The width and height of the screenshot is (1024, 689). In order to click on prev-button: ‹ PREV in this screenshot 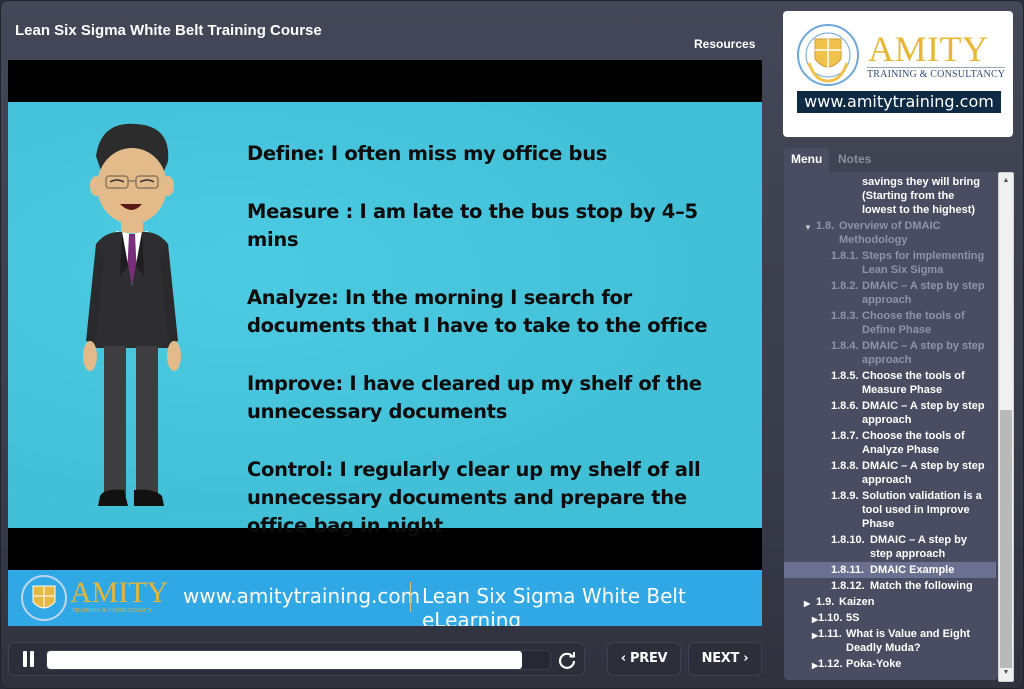, I will do `click(644, 659)`.